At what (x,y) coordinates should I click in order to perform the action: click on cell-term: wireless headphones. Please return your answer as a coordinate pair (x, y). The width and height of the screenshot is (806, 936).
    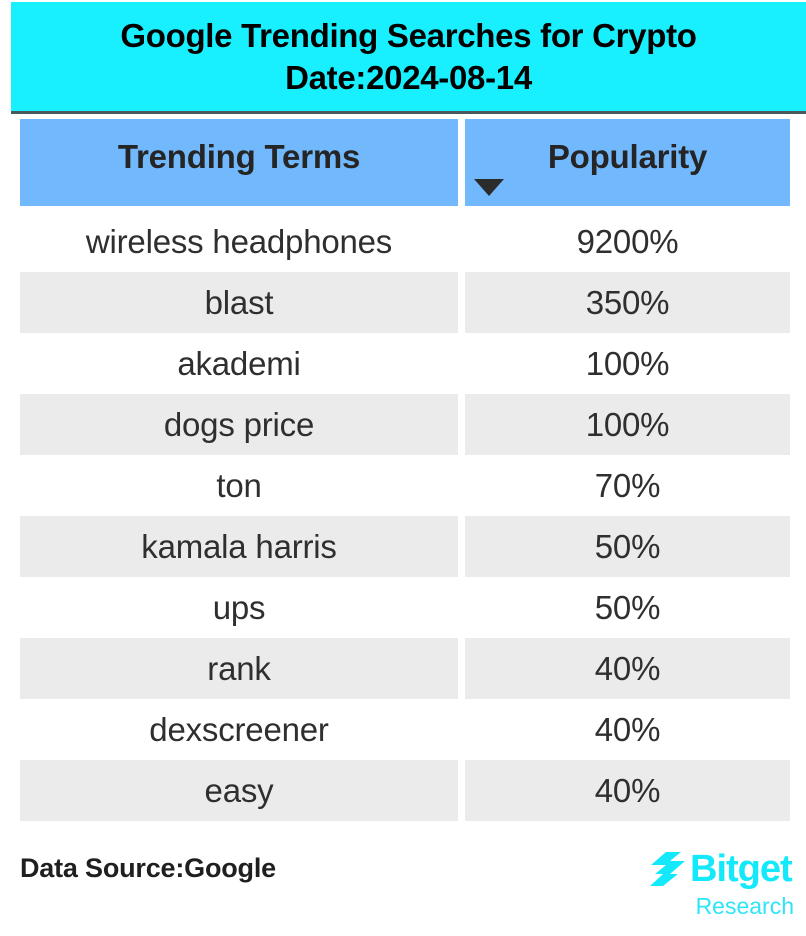
    Looking at the image, I should click on (239, 241).